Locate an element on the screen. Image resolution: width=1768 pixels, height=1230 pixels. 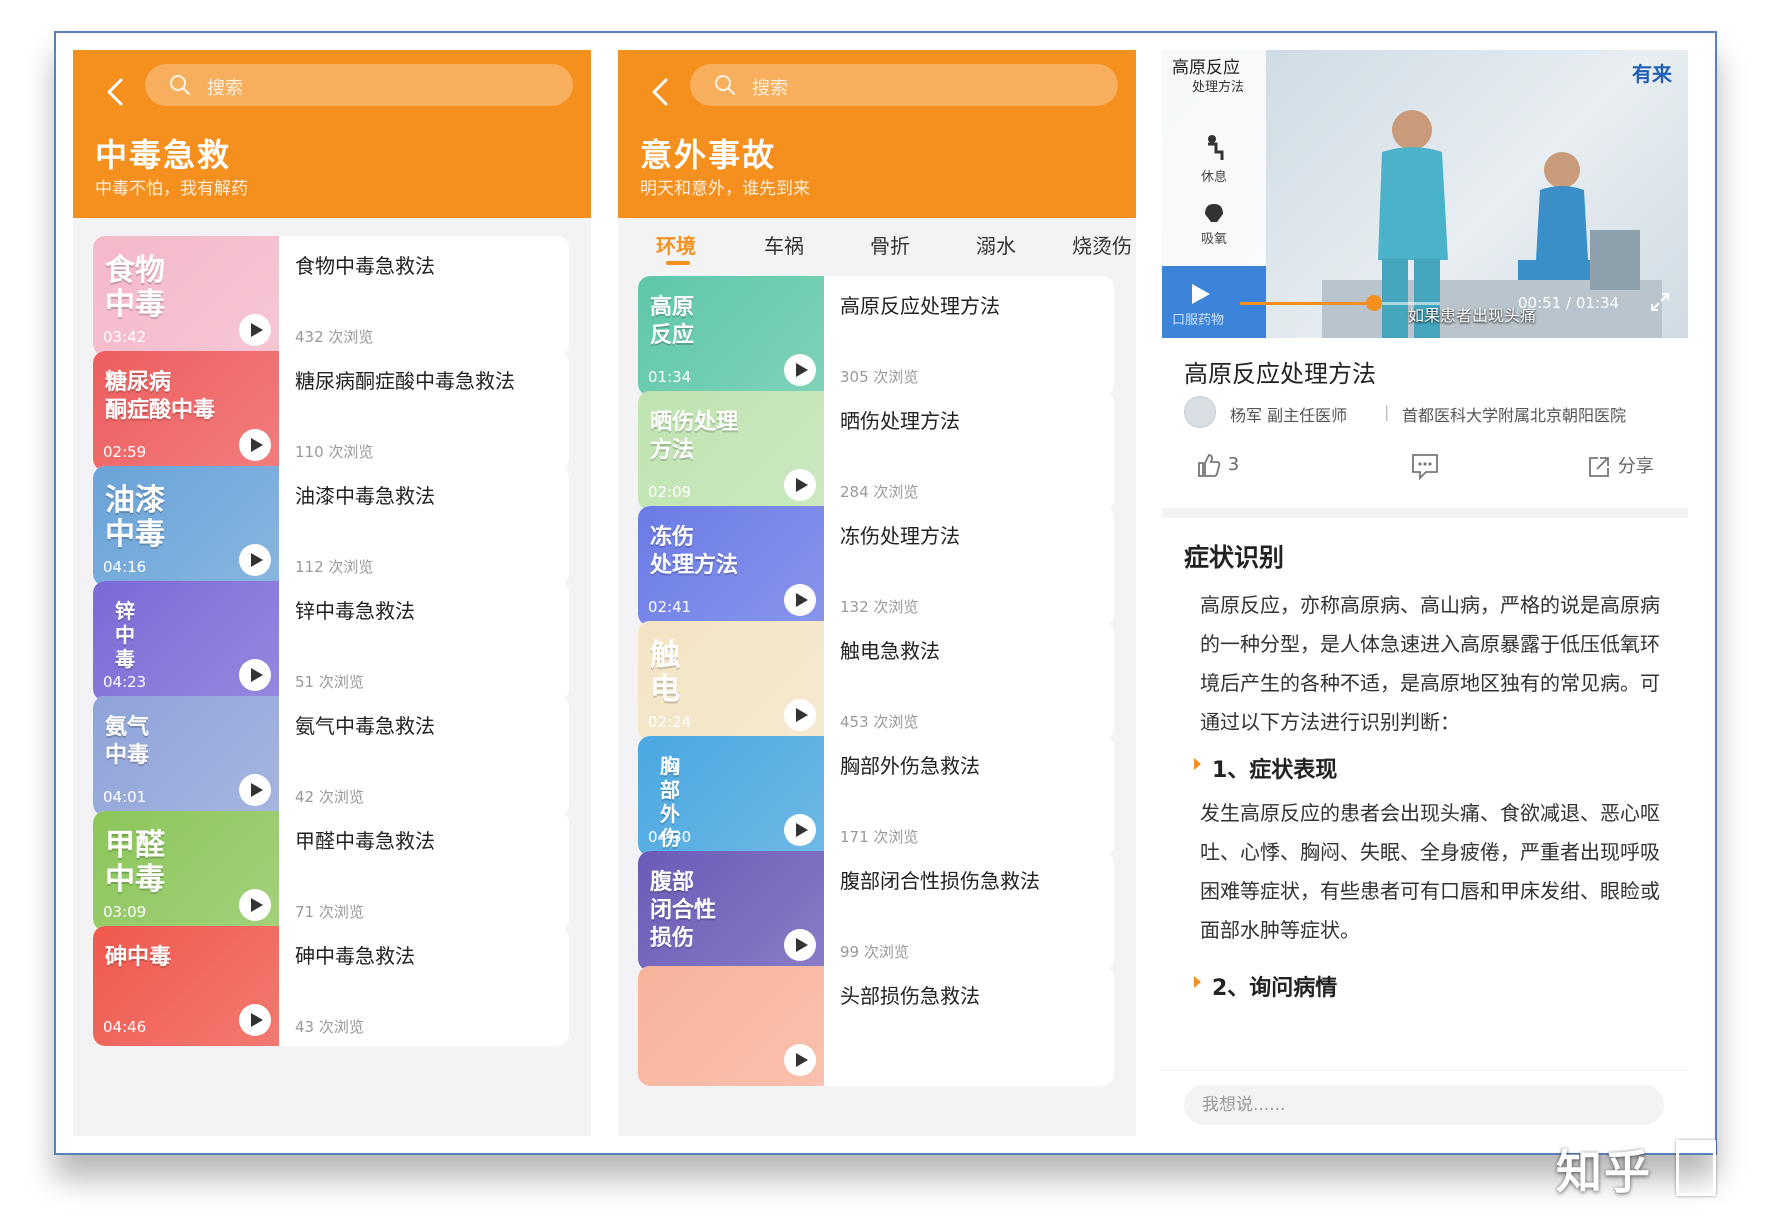
video-card: 头部损伤急救法 is located at coordinates (876, 1026).